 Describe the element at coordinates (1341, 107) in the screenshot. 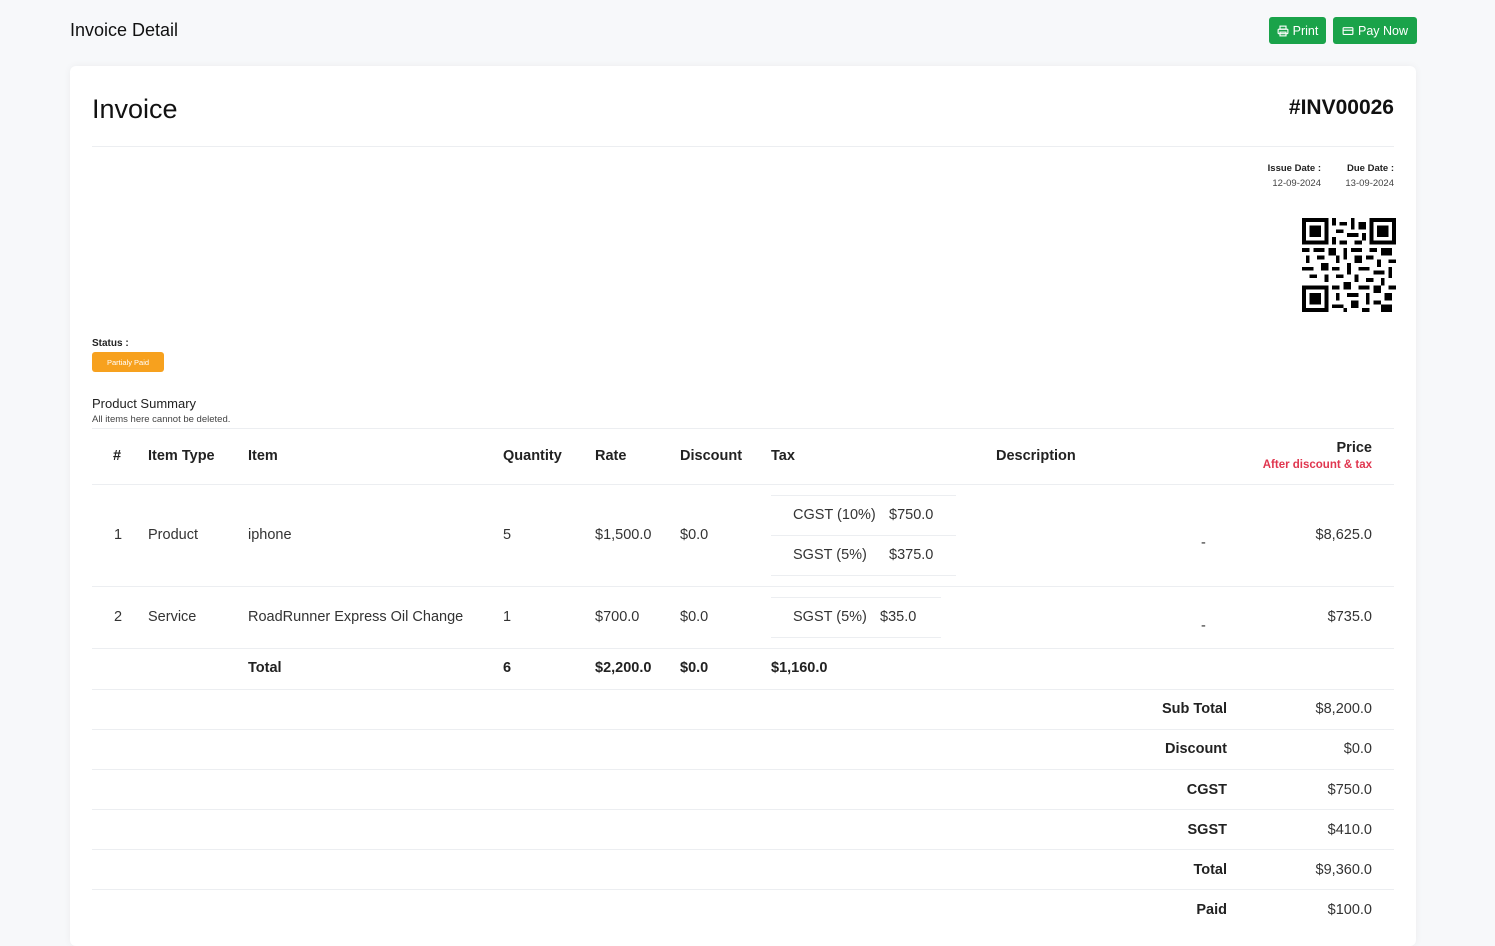

I see `invoice-number: #INV00026` at that location.